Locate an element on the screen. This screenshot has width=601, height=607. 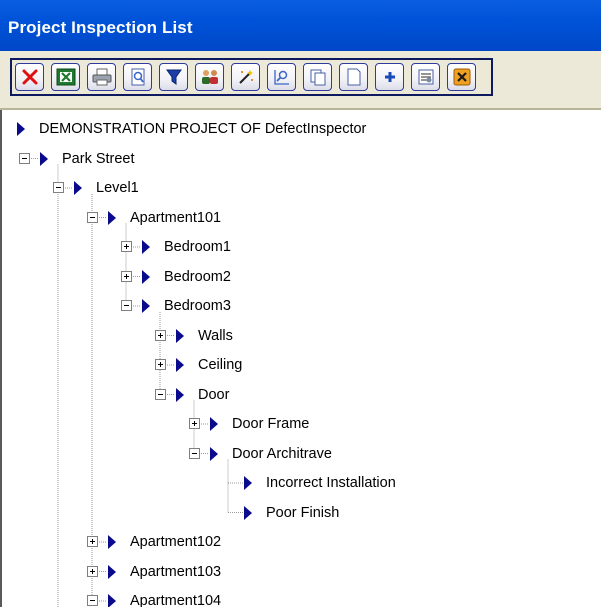
funnel-icon is located at coordinates (174, 77).